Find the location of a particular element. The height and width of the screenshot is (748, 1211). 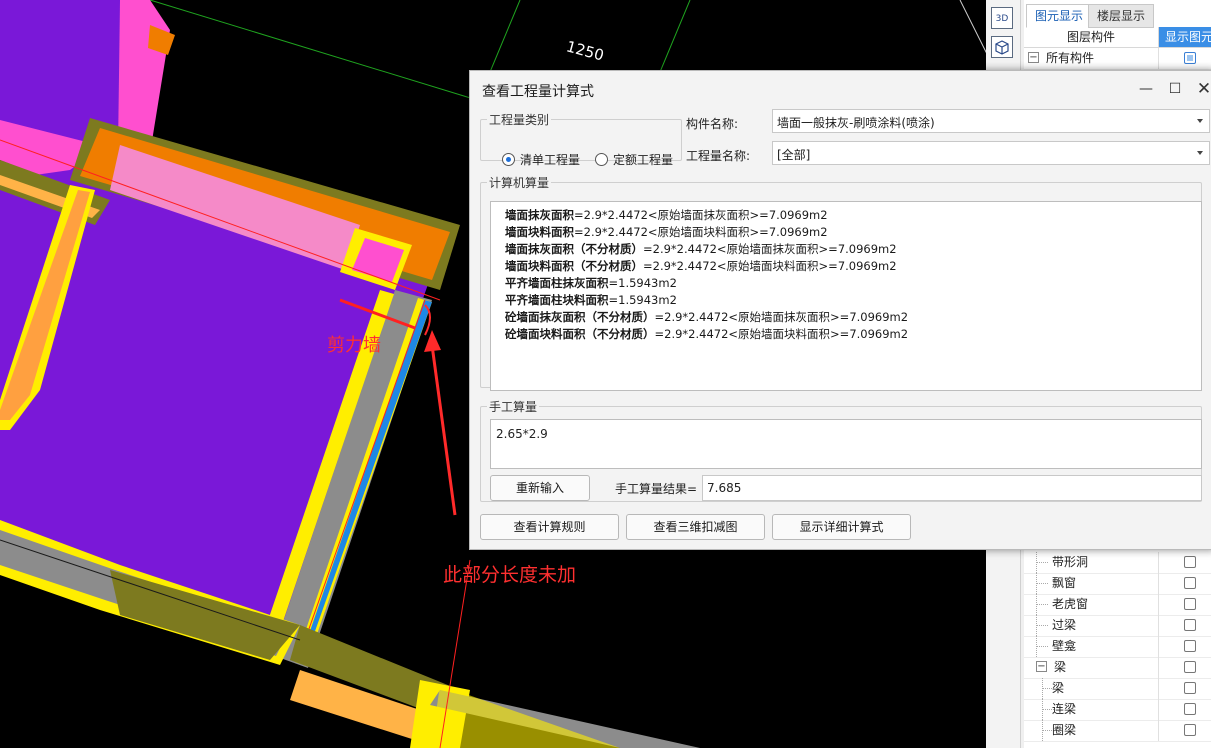

component-name-label: 构件名称: is located at coordinates (712, 124).